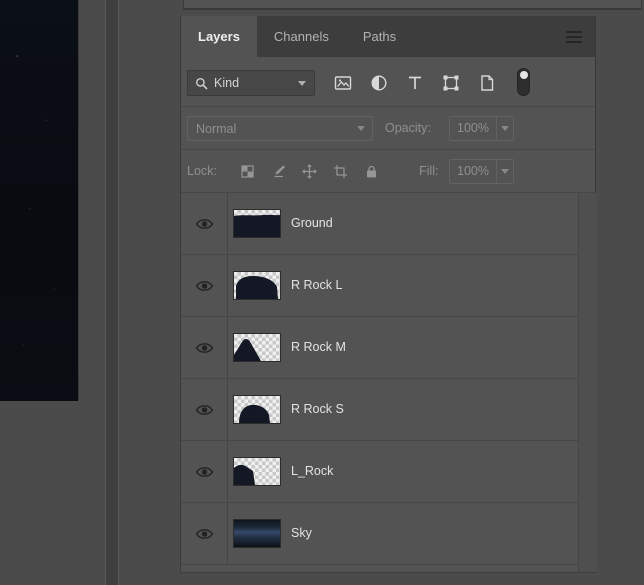 This screenshot has width=644, height=585. I want to click on smart-object-filter-icon, so click(487, 83).